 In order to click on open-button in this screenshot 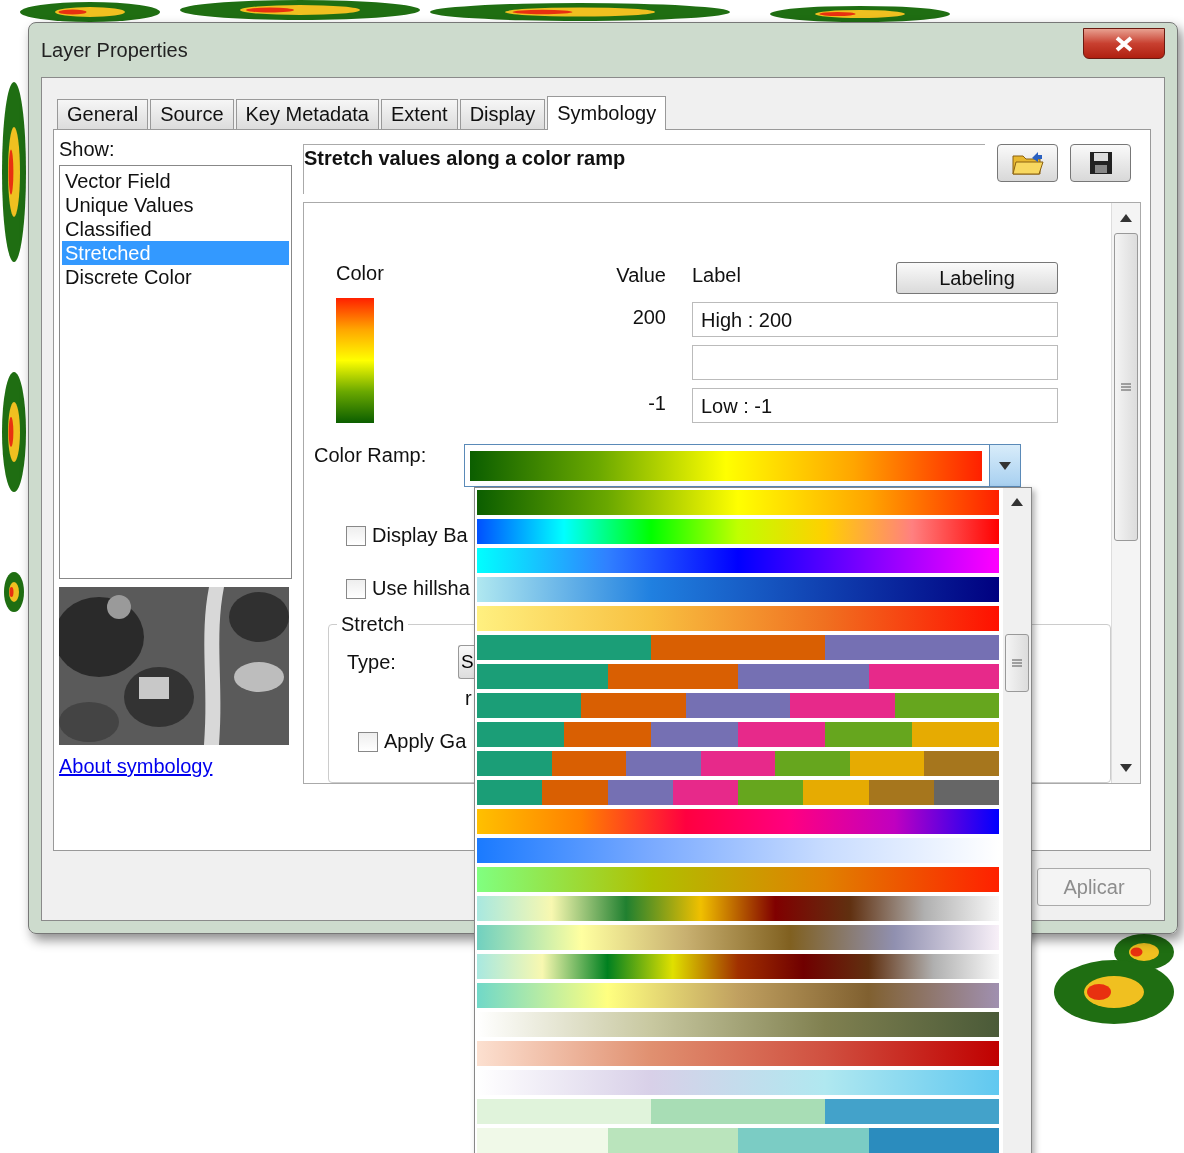, I will do `click(1027, 163)`.